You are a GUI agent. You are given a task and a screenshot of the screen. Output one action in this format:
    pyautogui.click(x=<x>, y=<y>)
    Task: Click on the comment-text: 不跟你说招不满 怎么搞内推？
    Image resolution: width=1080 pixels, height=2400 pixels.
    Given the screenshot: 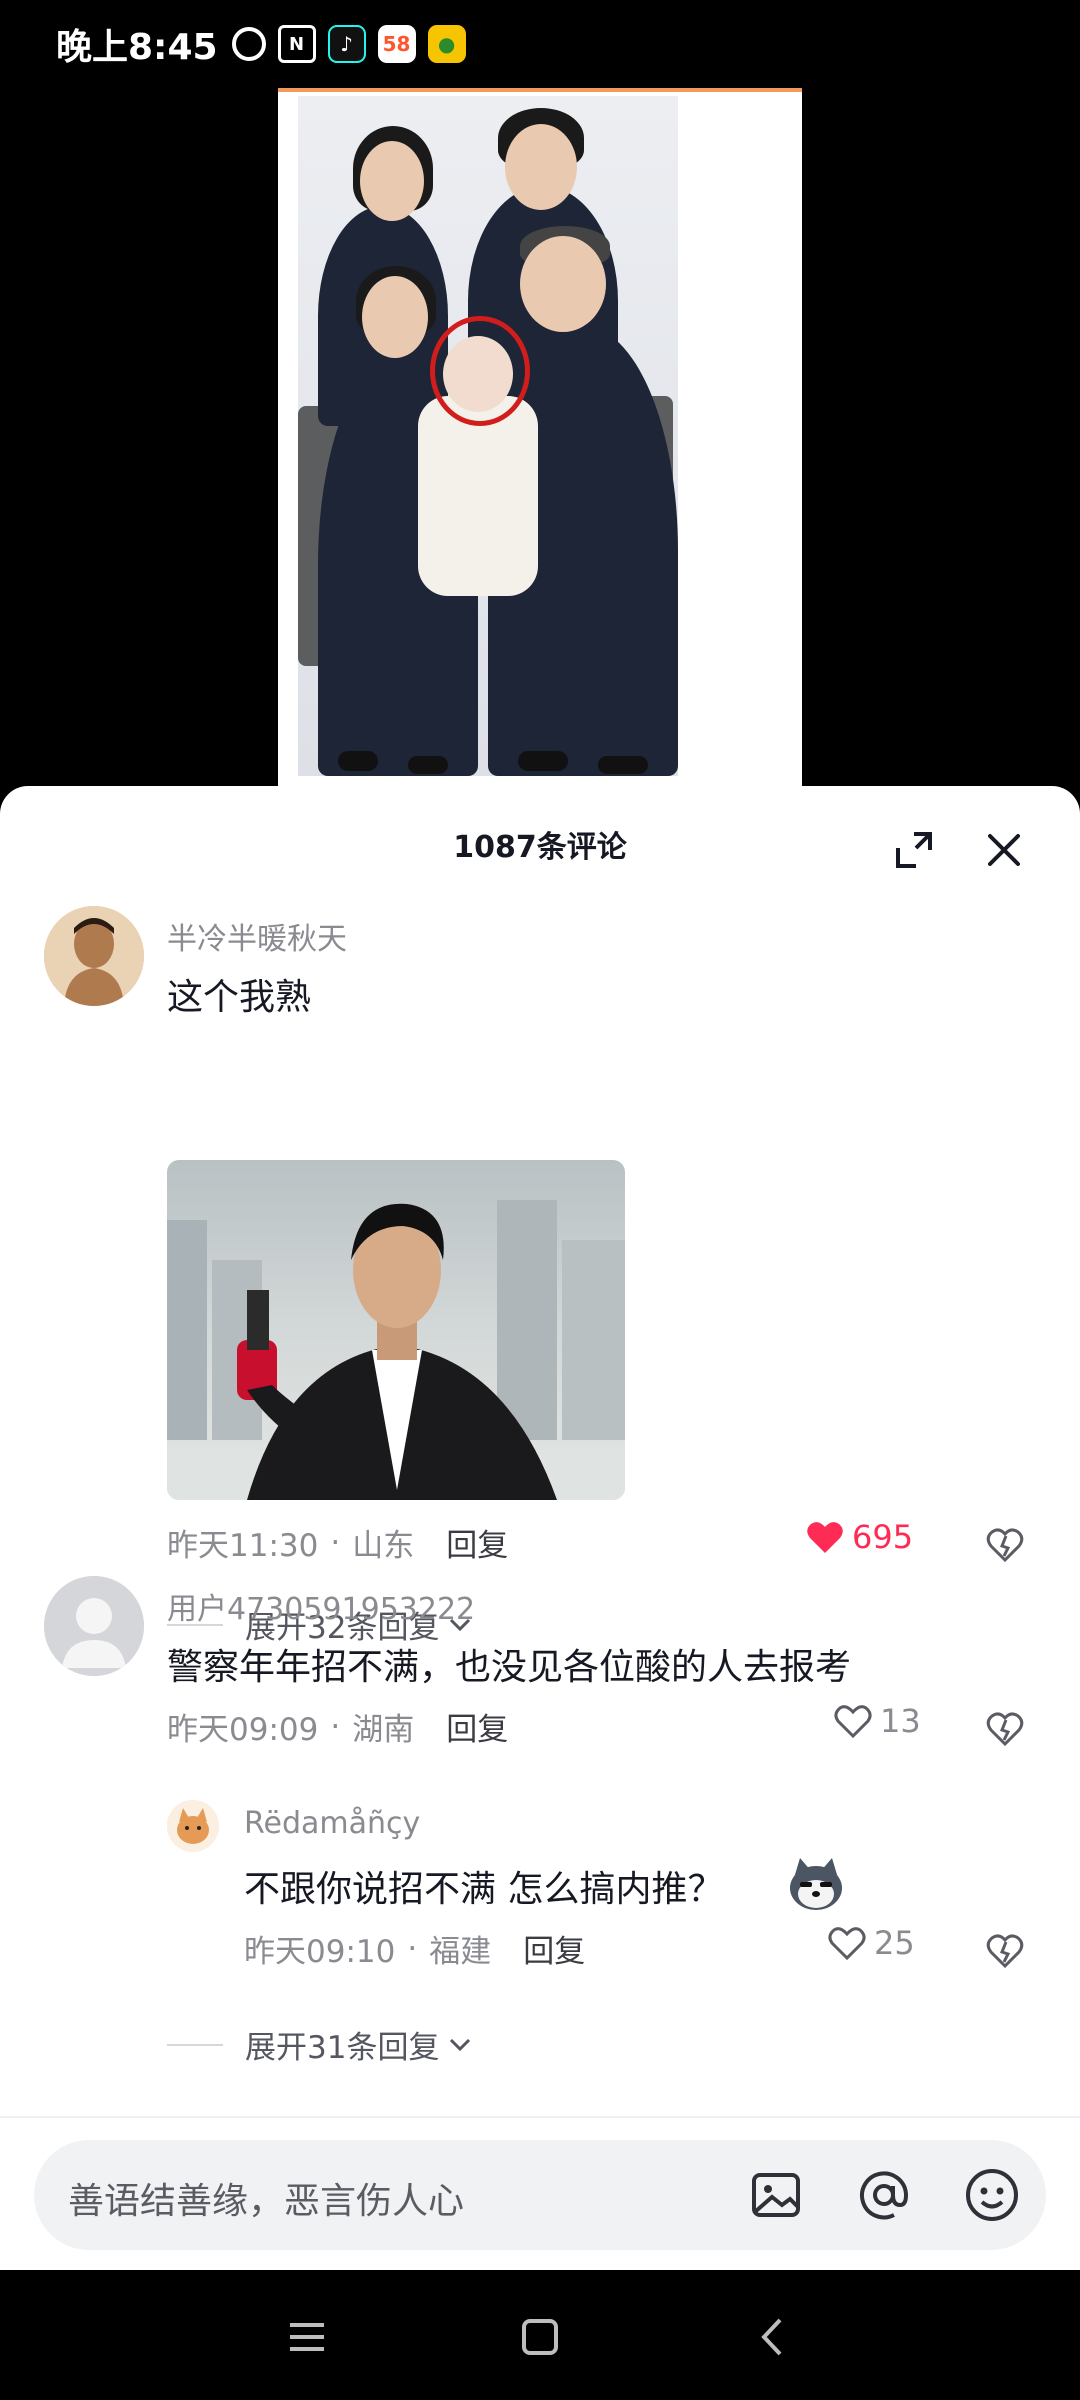 What is the action you would take?
    pyautogui.click(x=484, y=1889)
    